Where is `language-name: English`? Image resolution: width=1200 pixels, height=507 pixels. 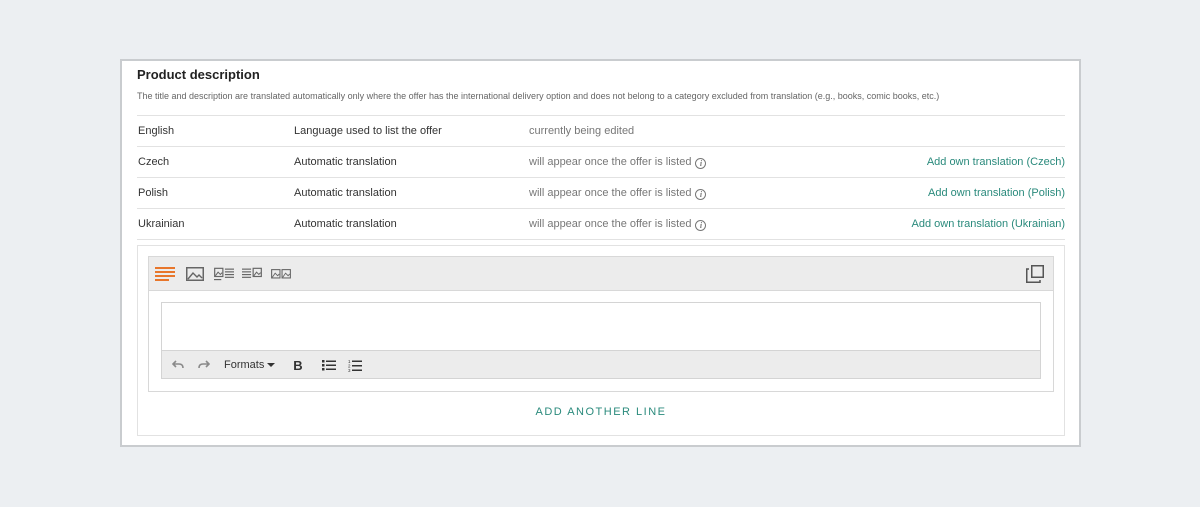 language-name: English is located at coordinates (156, 131).